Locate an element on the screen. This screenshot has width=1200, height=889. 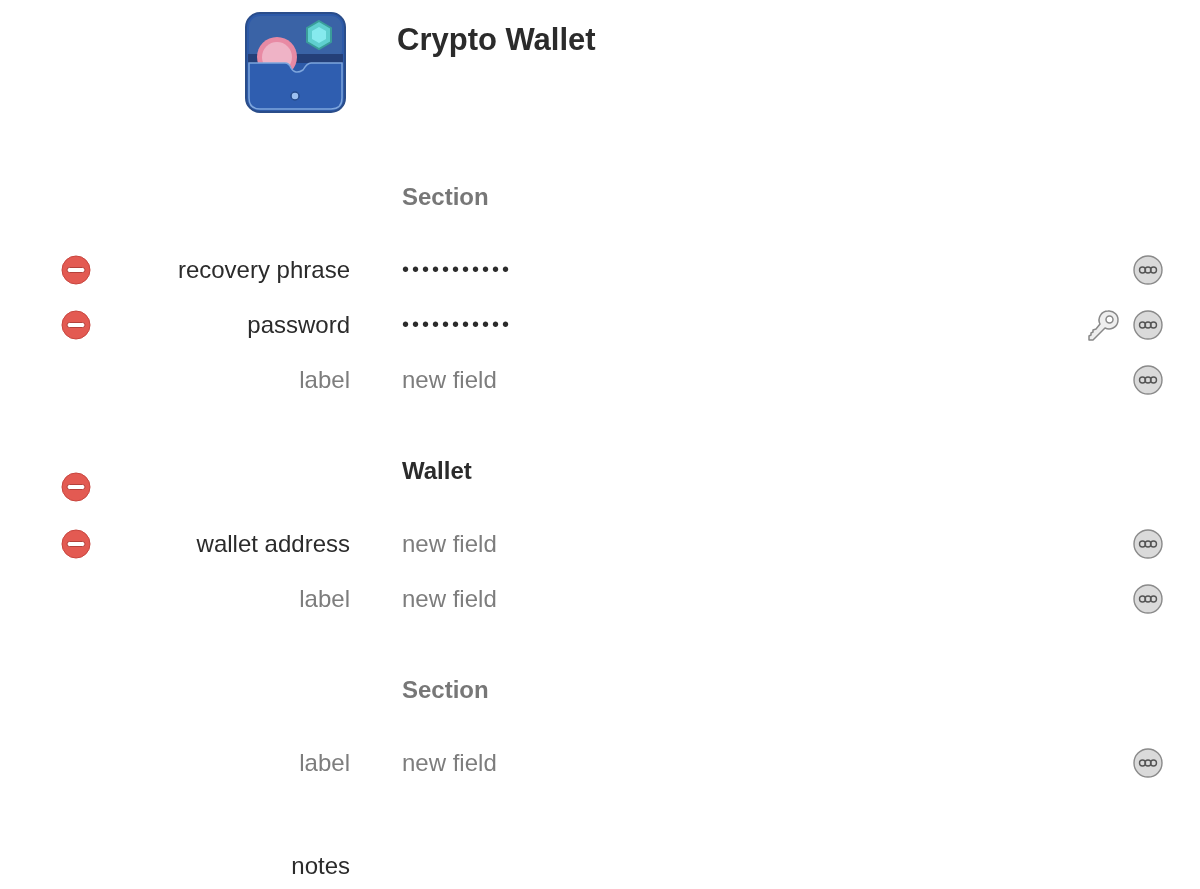
field-label: password is located at coordinates (220, 324).